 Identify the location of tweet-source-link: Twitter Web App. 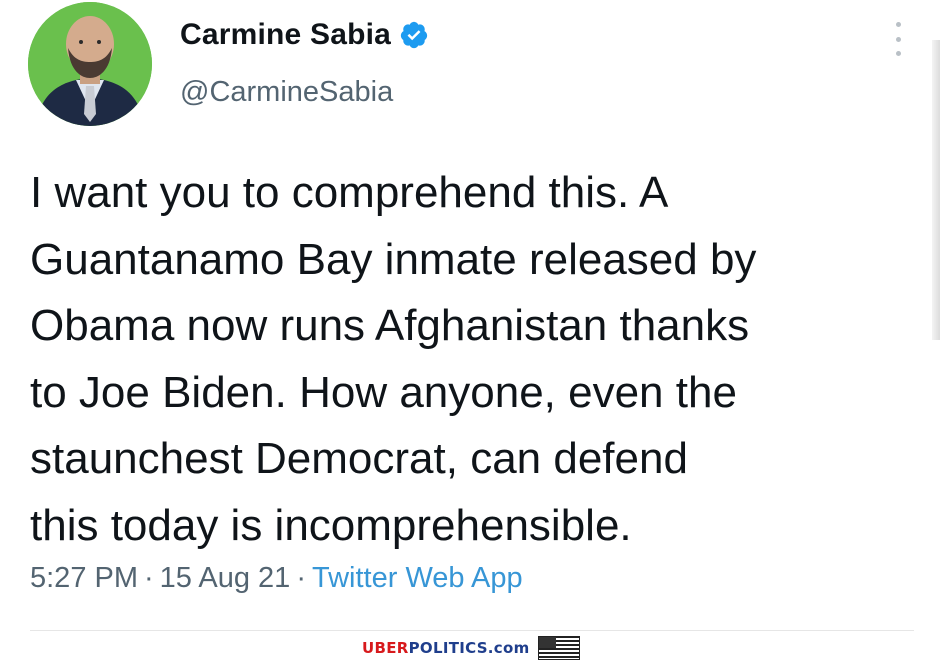
(417, 578).